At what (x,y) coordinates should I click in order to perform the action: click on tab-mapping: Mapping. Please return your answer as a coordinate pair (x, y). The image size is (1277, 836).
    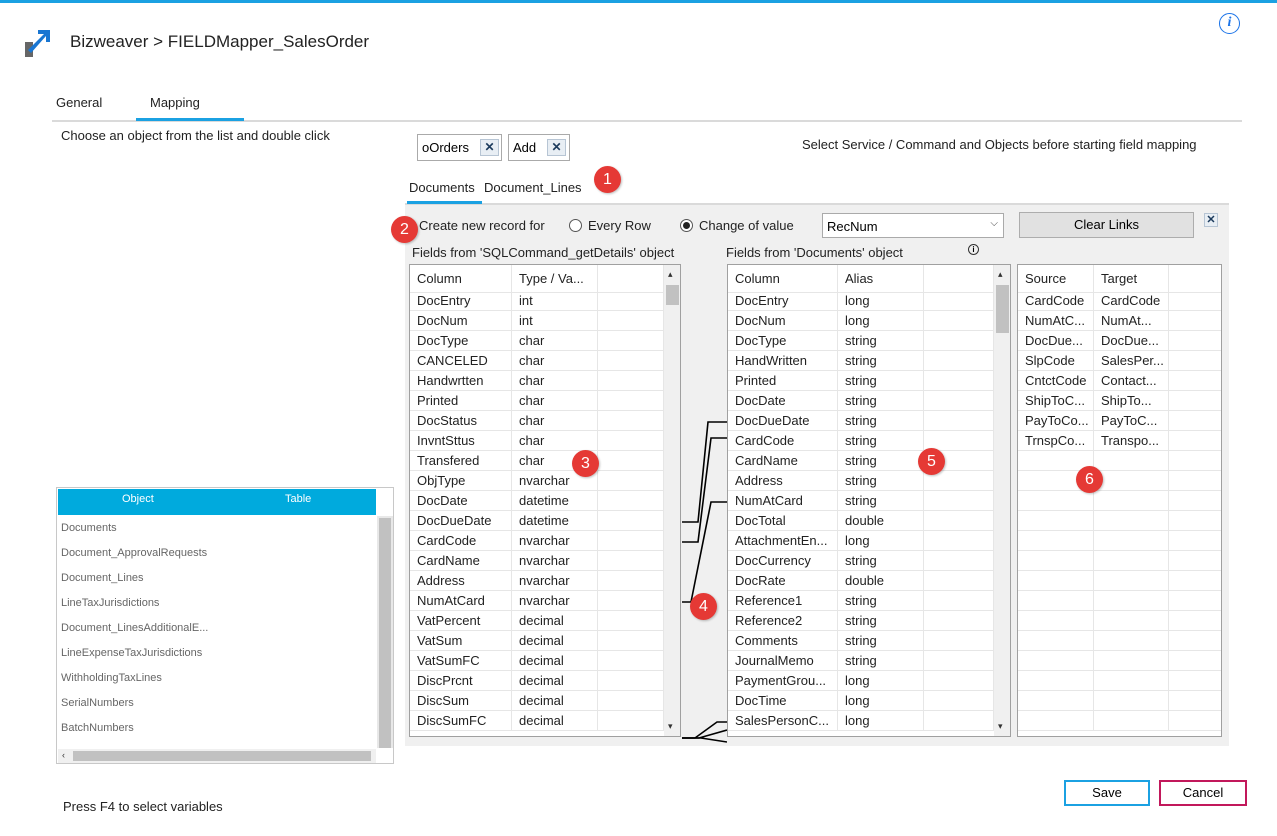
    Looking at the image, I should click on (175, 102).